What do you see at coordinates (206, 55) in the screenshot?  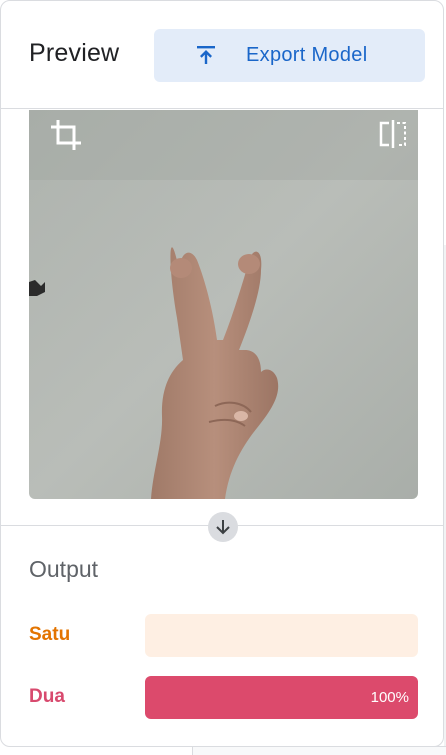 I see `upload-icon` at bounding box center [206, 55].